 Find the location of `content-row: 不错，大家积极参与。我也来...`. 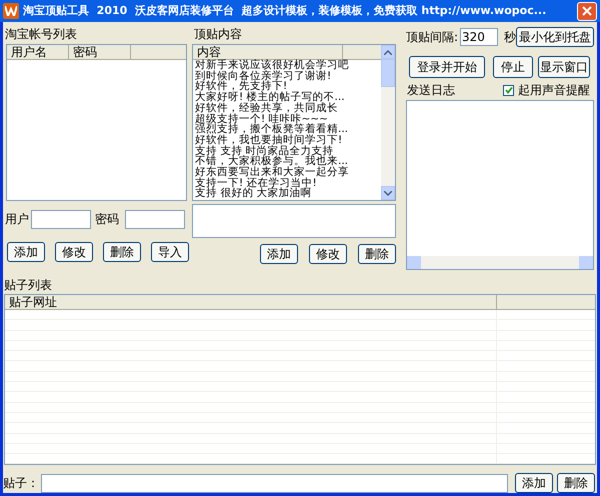

content-row: 不错，大家积极参与。我也来... is located at coordinates (287, 162).